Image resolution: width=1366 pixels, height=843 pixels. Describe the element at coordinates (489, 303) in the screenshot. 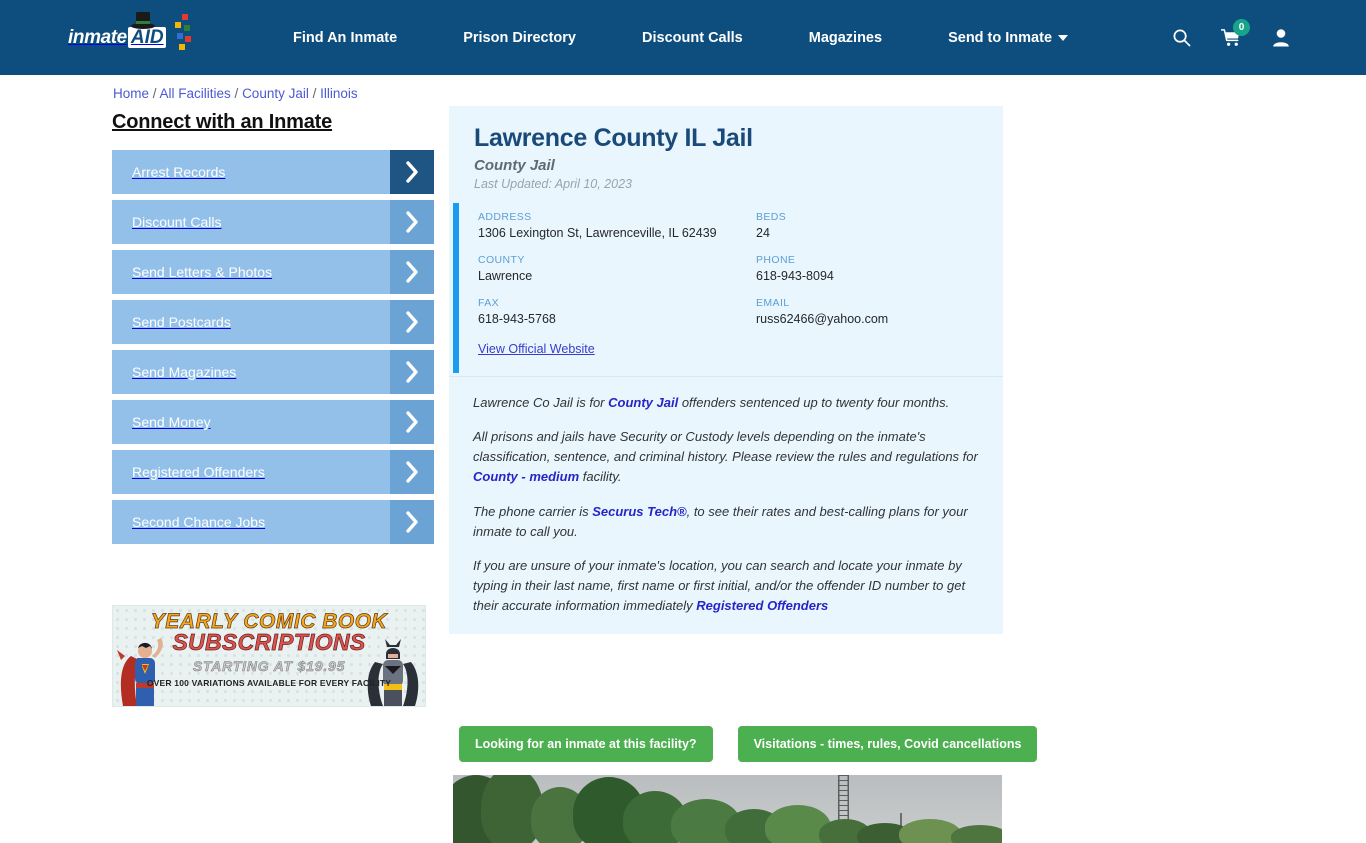

I see `field-label: FAX` at that location.